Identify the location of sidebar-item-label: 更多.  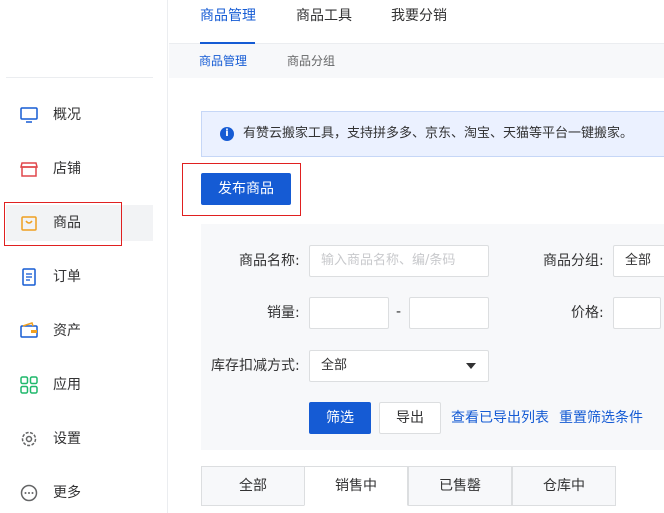
(67, 493).